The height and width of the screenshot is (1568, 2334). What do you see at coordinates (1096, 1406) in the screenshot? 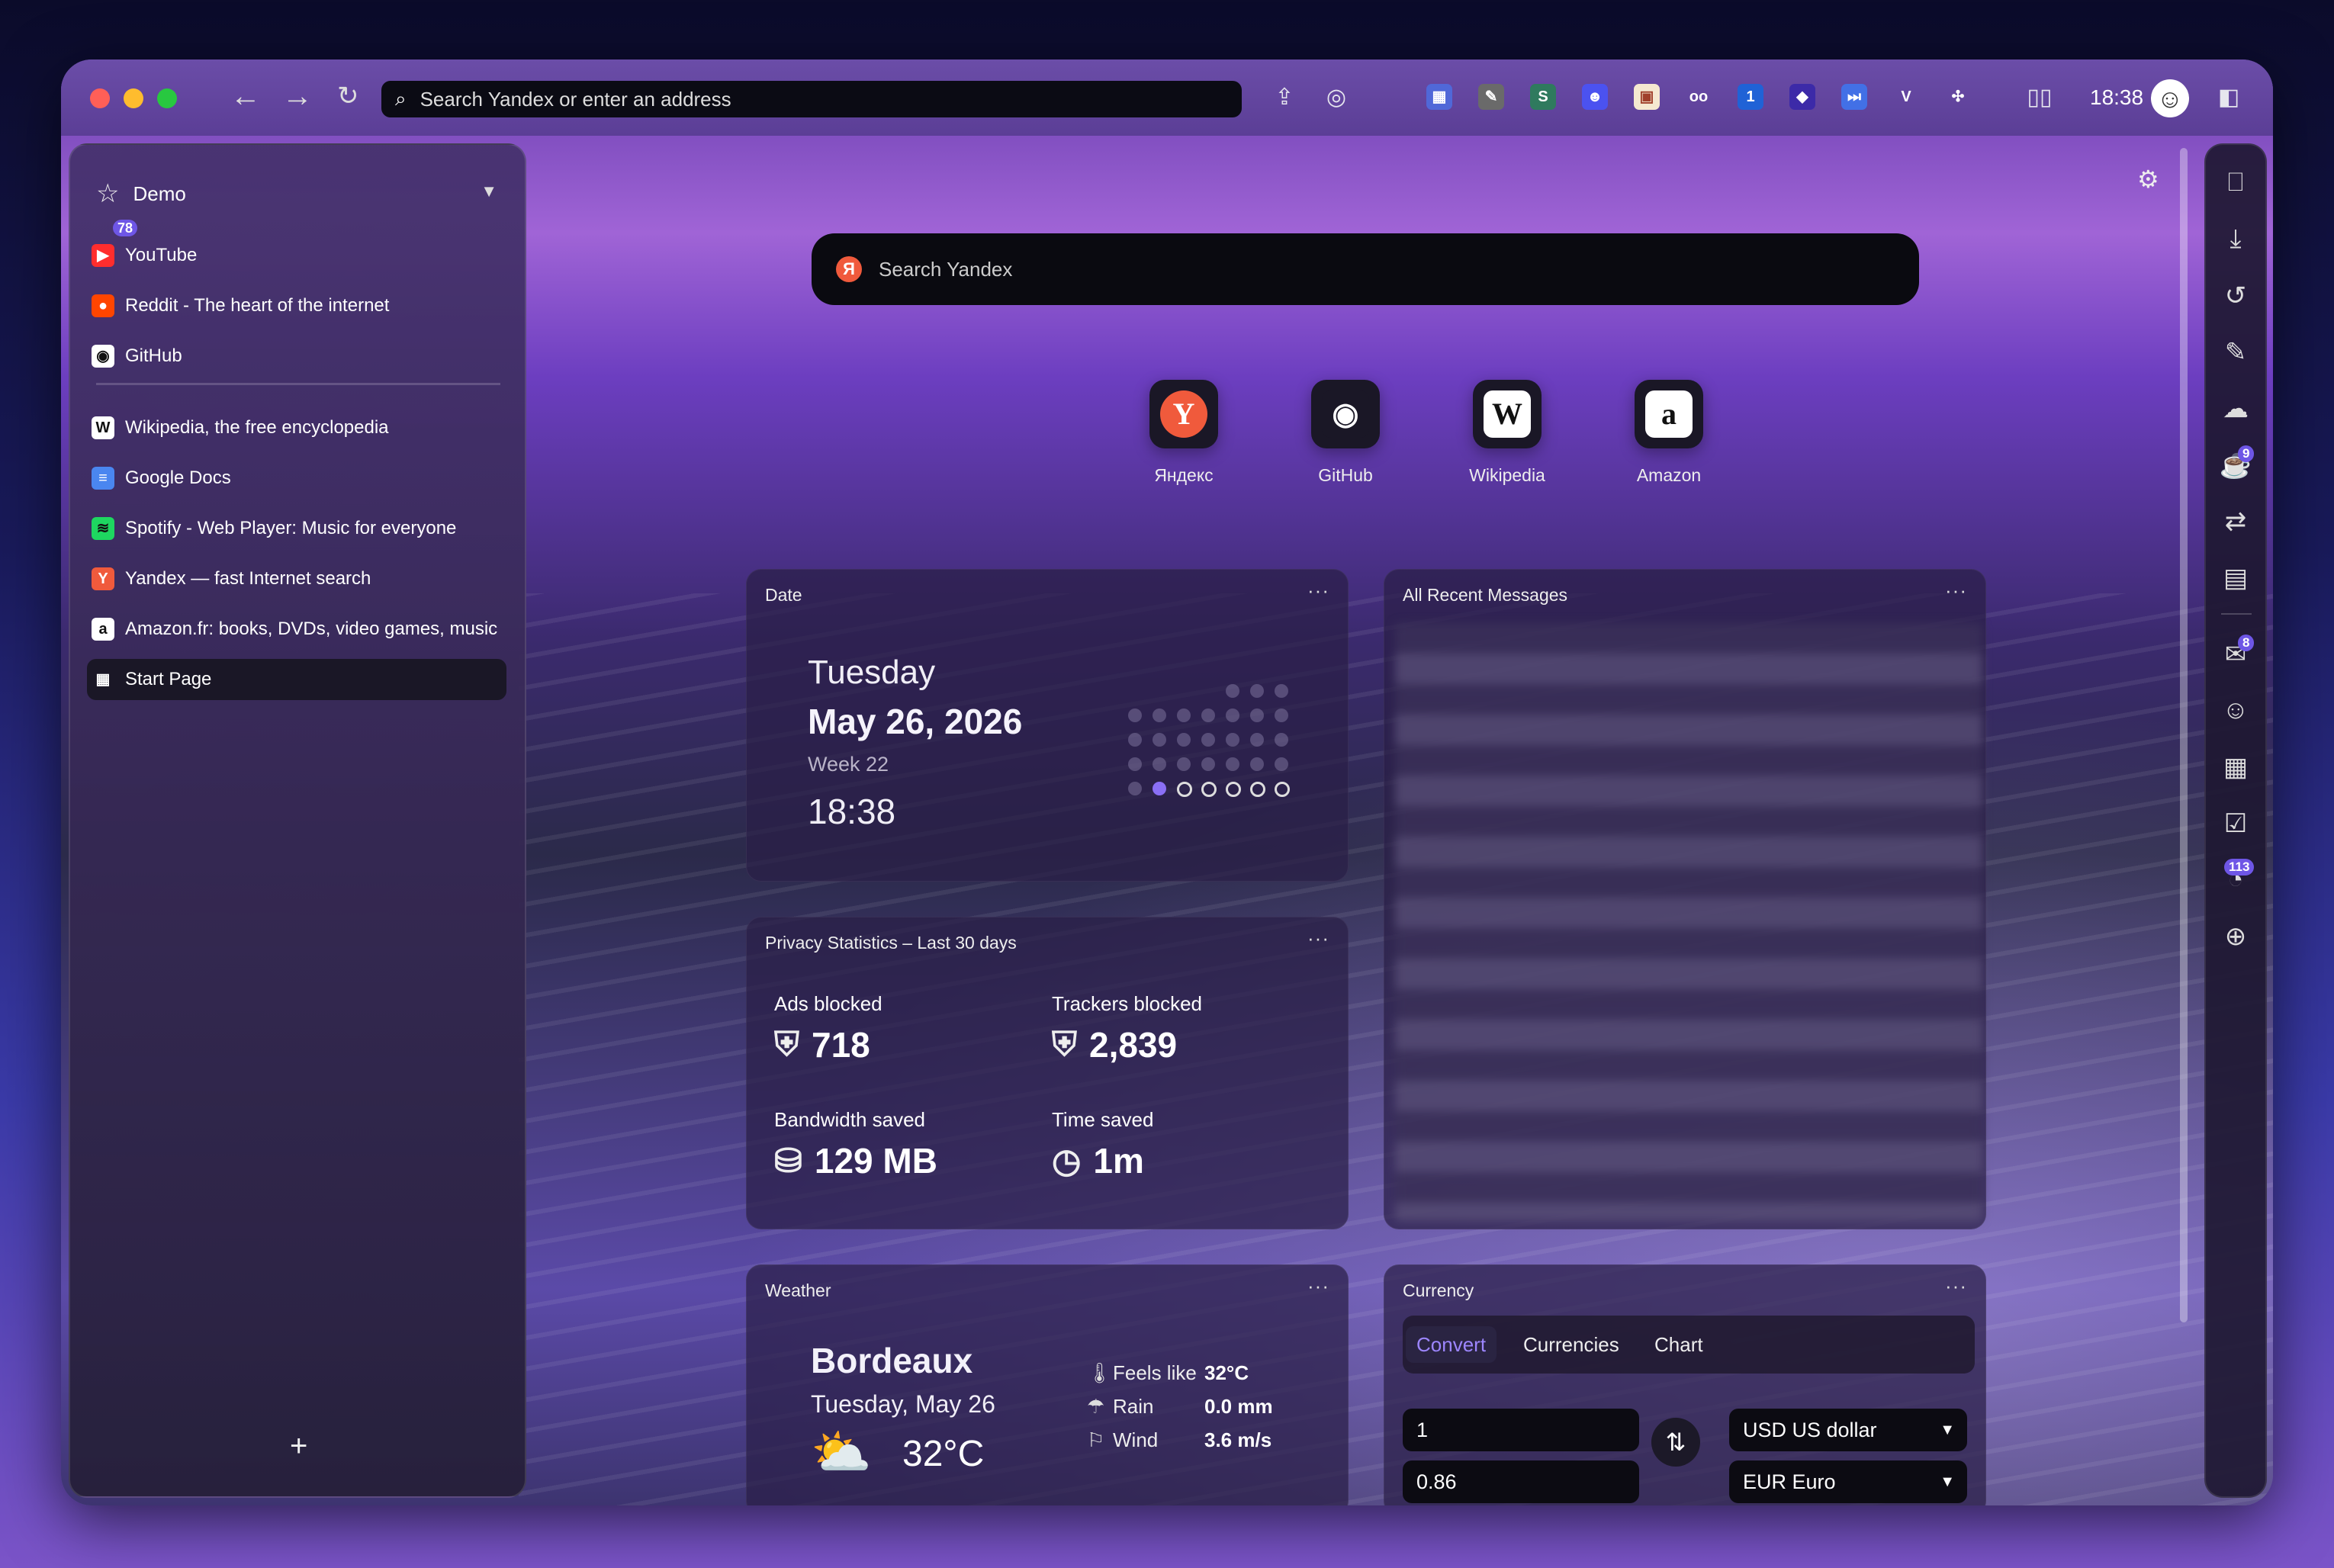
I see `umbrella-icon: ☂` at bounding box center [1096, 1406].